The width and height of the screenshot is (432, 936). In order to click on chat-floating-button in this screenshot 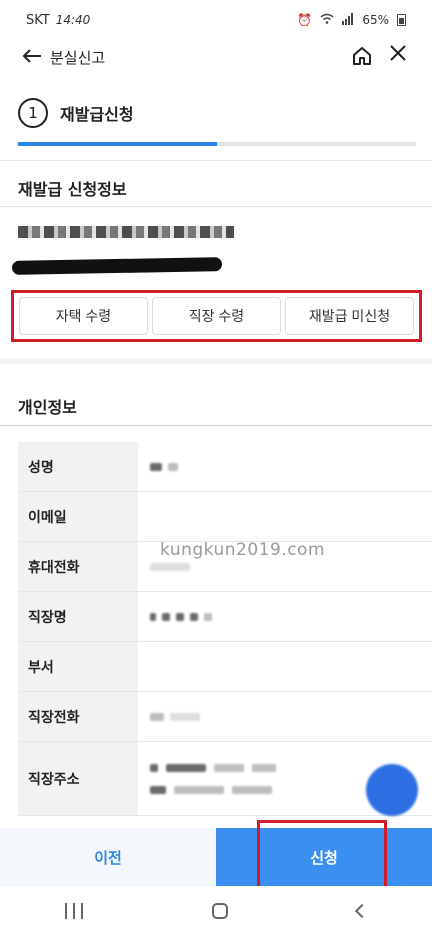, I will do `click(392, 790)`.